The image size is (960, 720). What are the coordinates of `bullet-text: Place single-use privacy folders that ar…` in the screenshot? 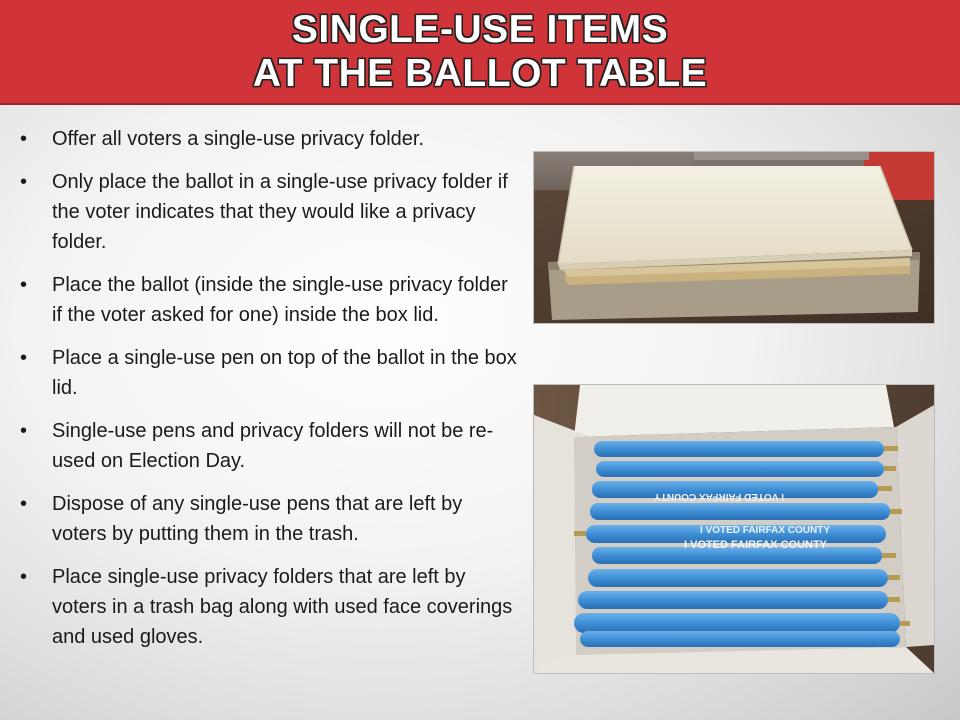 It's located at (282, 607).